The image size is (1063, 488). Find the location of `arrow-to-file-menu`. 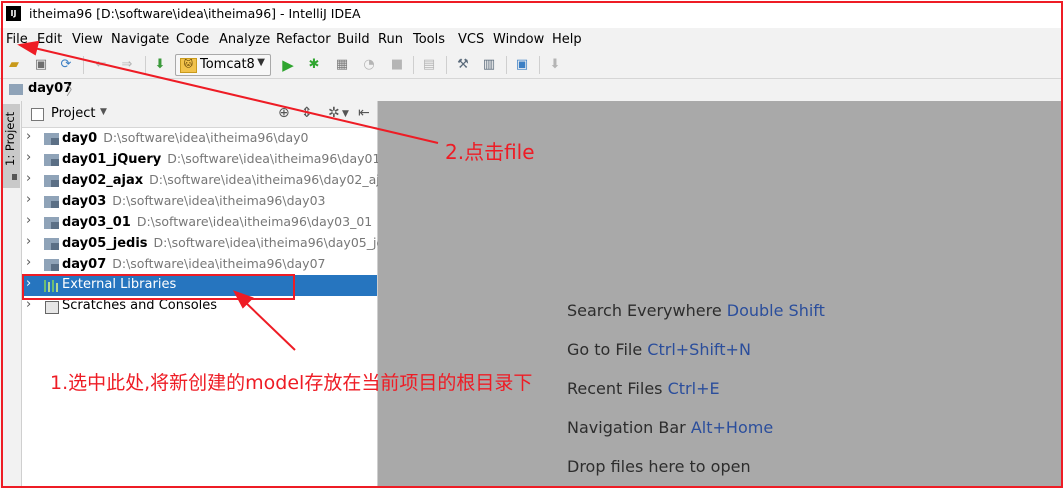

arrow-to-file-menu is located at coordinates (234, 95).